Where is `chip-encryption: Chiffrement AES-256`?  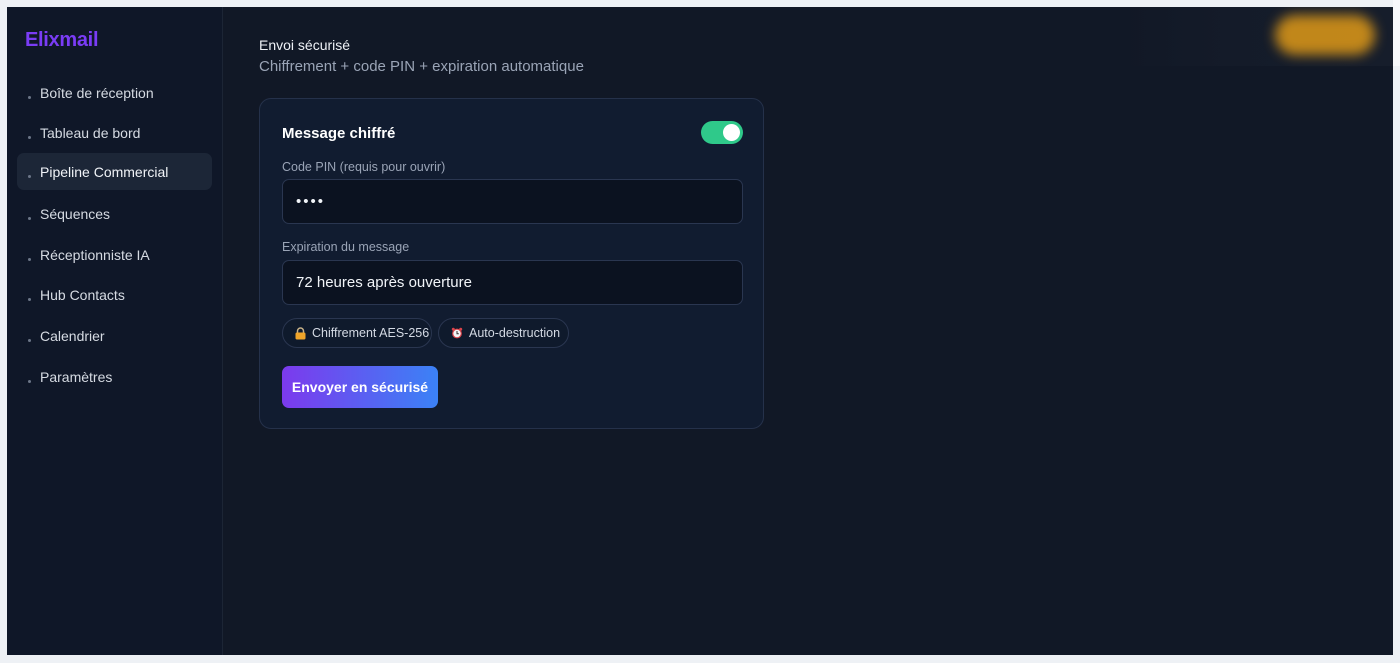 chip-encryption: Chiffrement AES-256 is located at coordinates (357, 333).